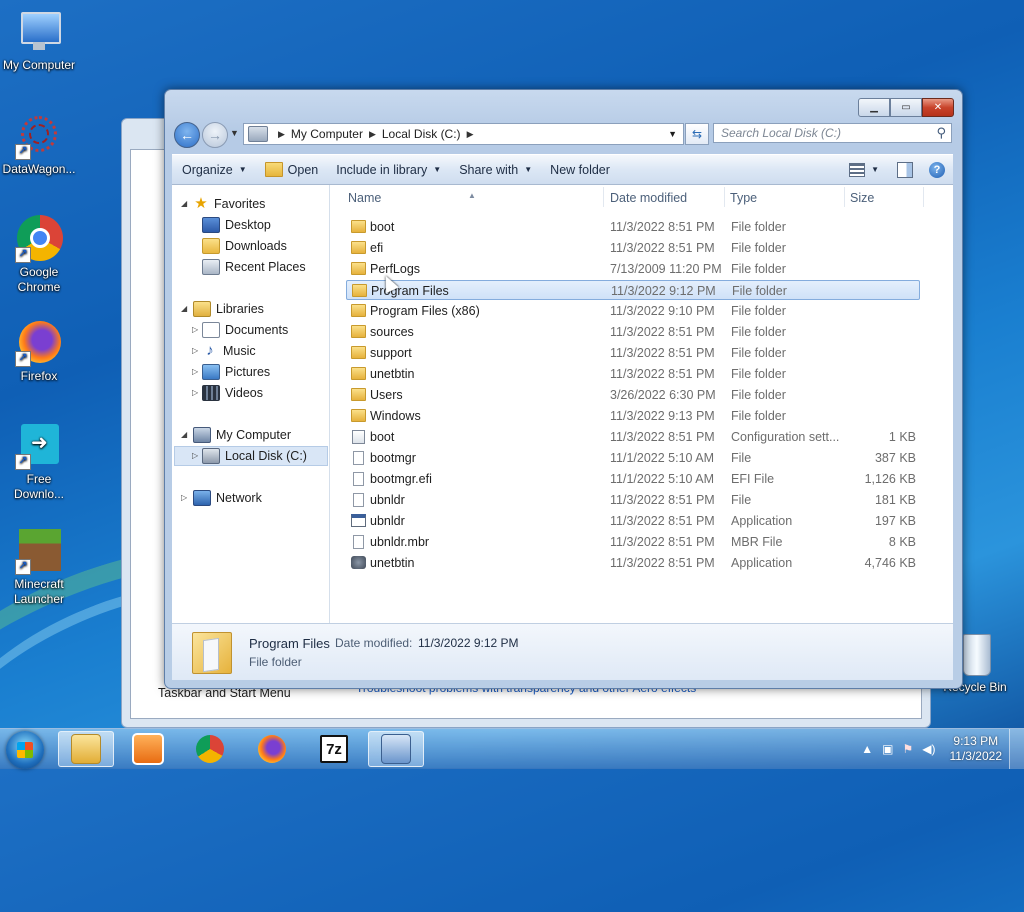  What do you see at coordinates (697, 134) in the screenshot?
I see `refresh-button: ⇆` at bounding box center [697, 134].